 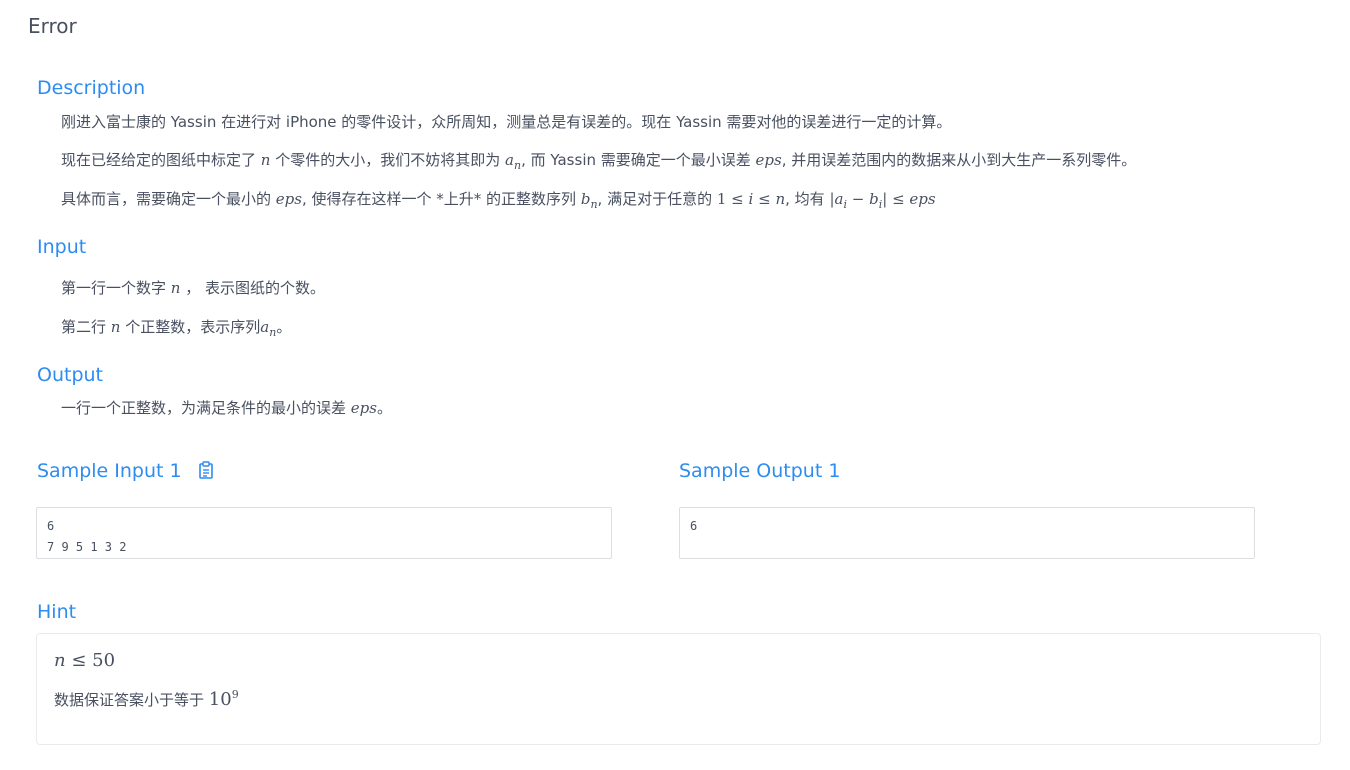 I want to click on input-paragraph-2: 第二行 n 个正整数，表示序列an。, so click(x=176, y=328).